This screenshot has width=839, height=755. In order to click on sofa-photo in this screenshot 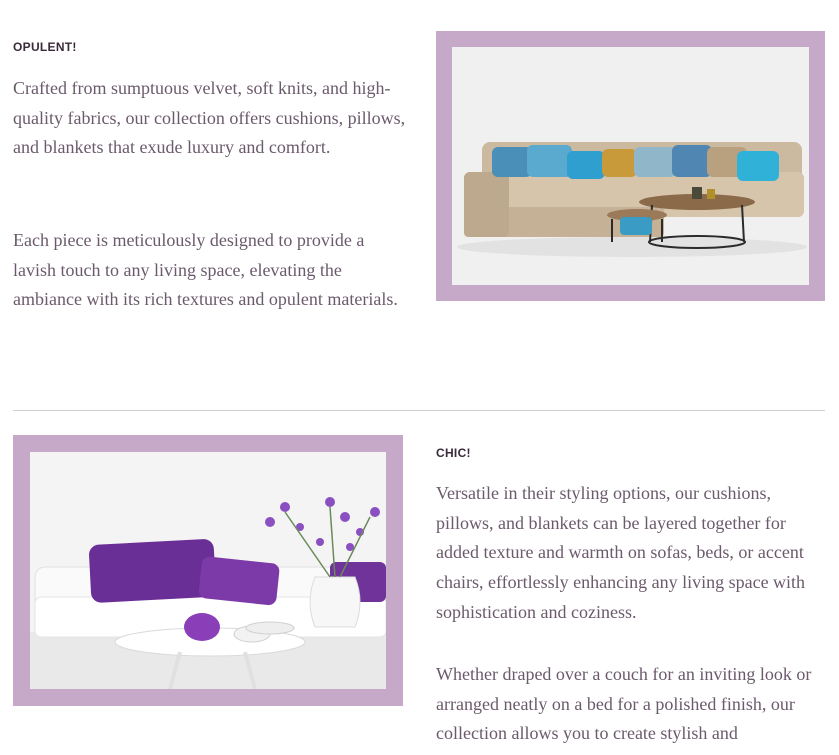, I will do `click(630, 166)`.